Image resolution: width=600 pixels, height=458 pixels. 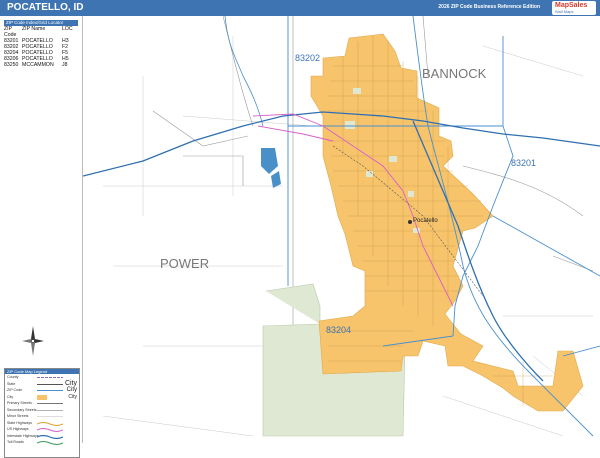 What do you see at coordinates (34, 29) in the screenshot?
I see `col-name: ZIP Name` at bounding box center [34, 29].